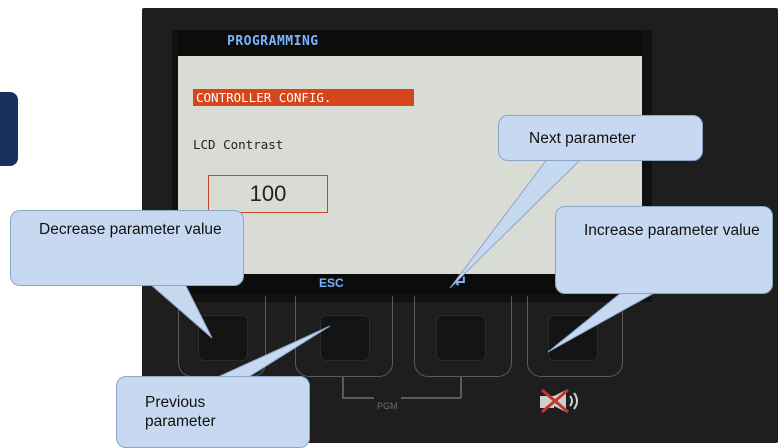  I want to click on callout-increase: Increase parameter value, so click(664, 250).